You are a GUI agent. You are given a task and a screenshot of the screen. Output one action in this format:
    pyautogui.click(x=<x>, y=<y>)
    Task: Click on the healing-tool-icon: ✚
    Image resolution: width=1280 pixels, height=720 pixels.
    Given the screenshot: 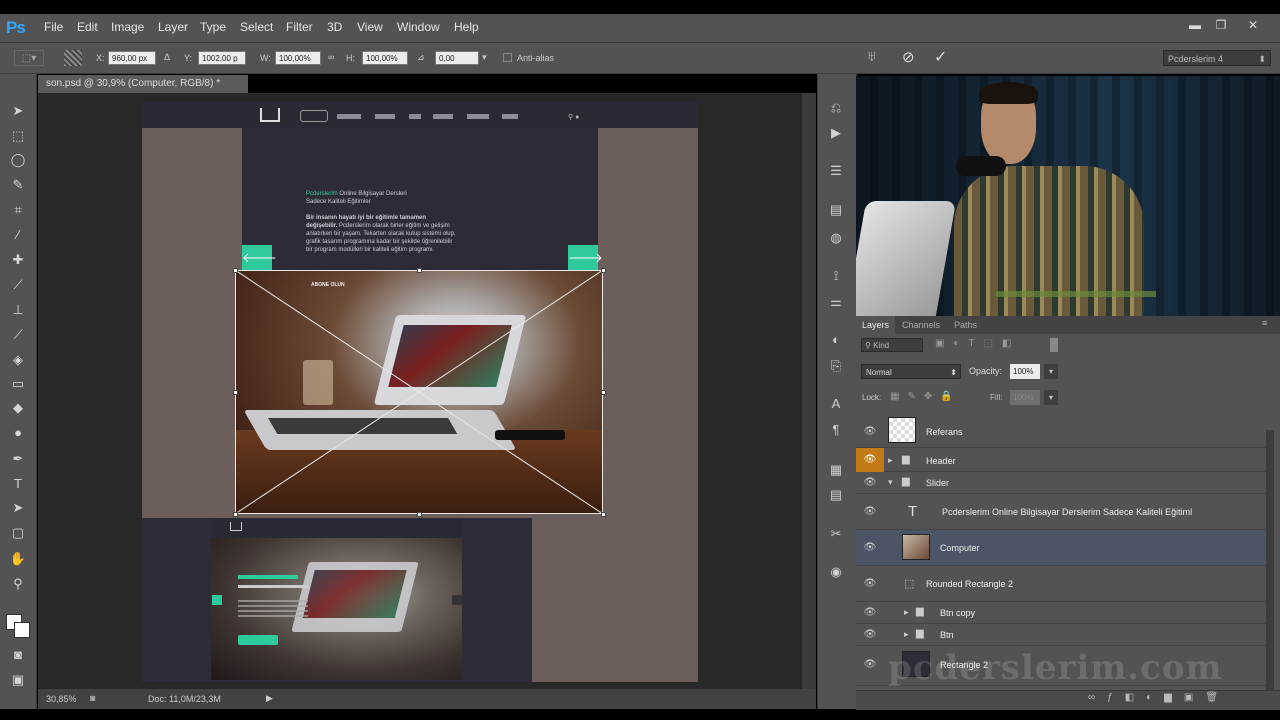 What is the action you would take?
    pyautogui.click(x=18, y=260)
    